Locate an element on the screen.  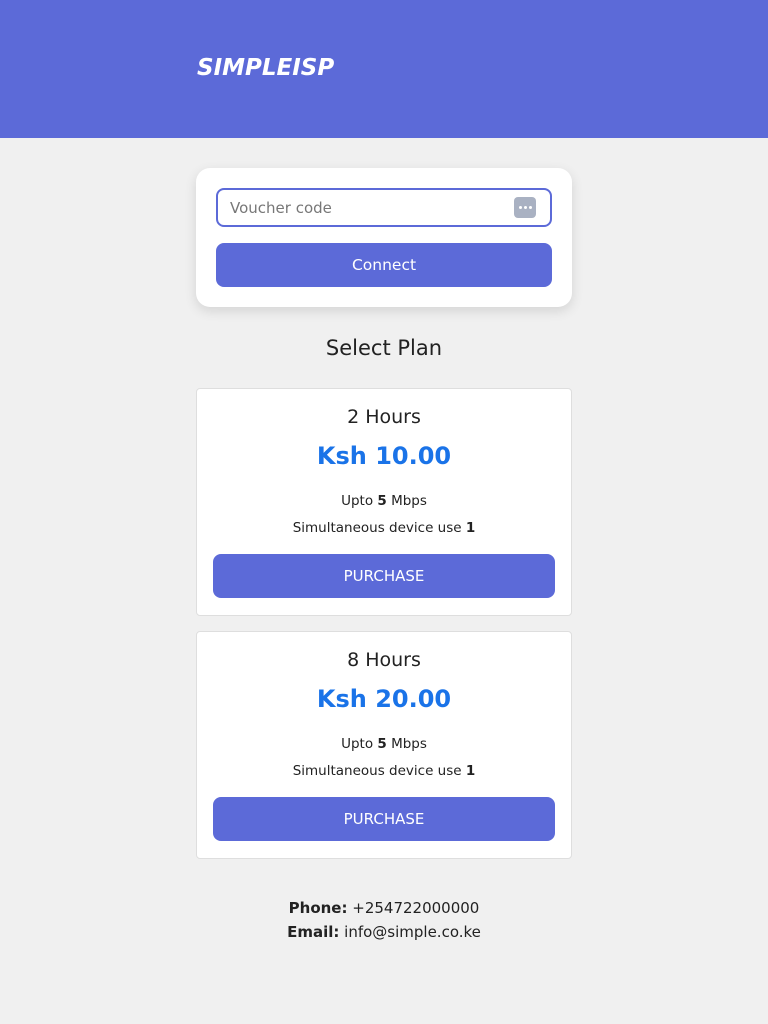
voucher-field is located at coordinates (384, 207).